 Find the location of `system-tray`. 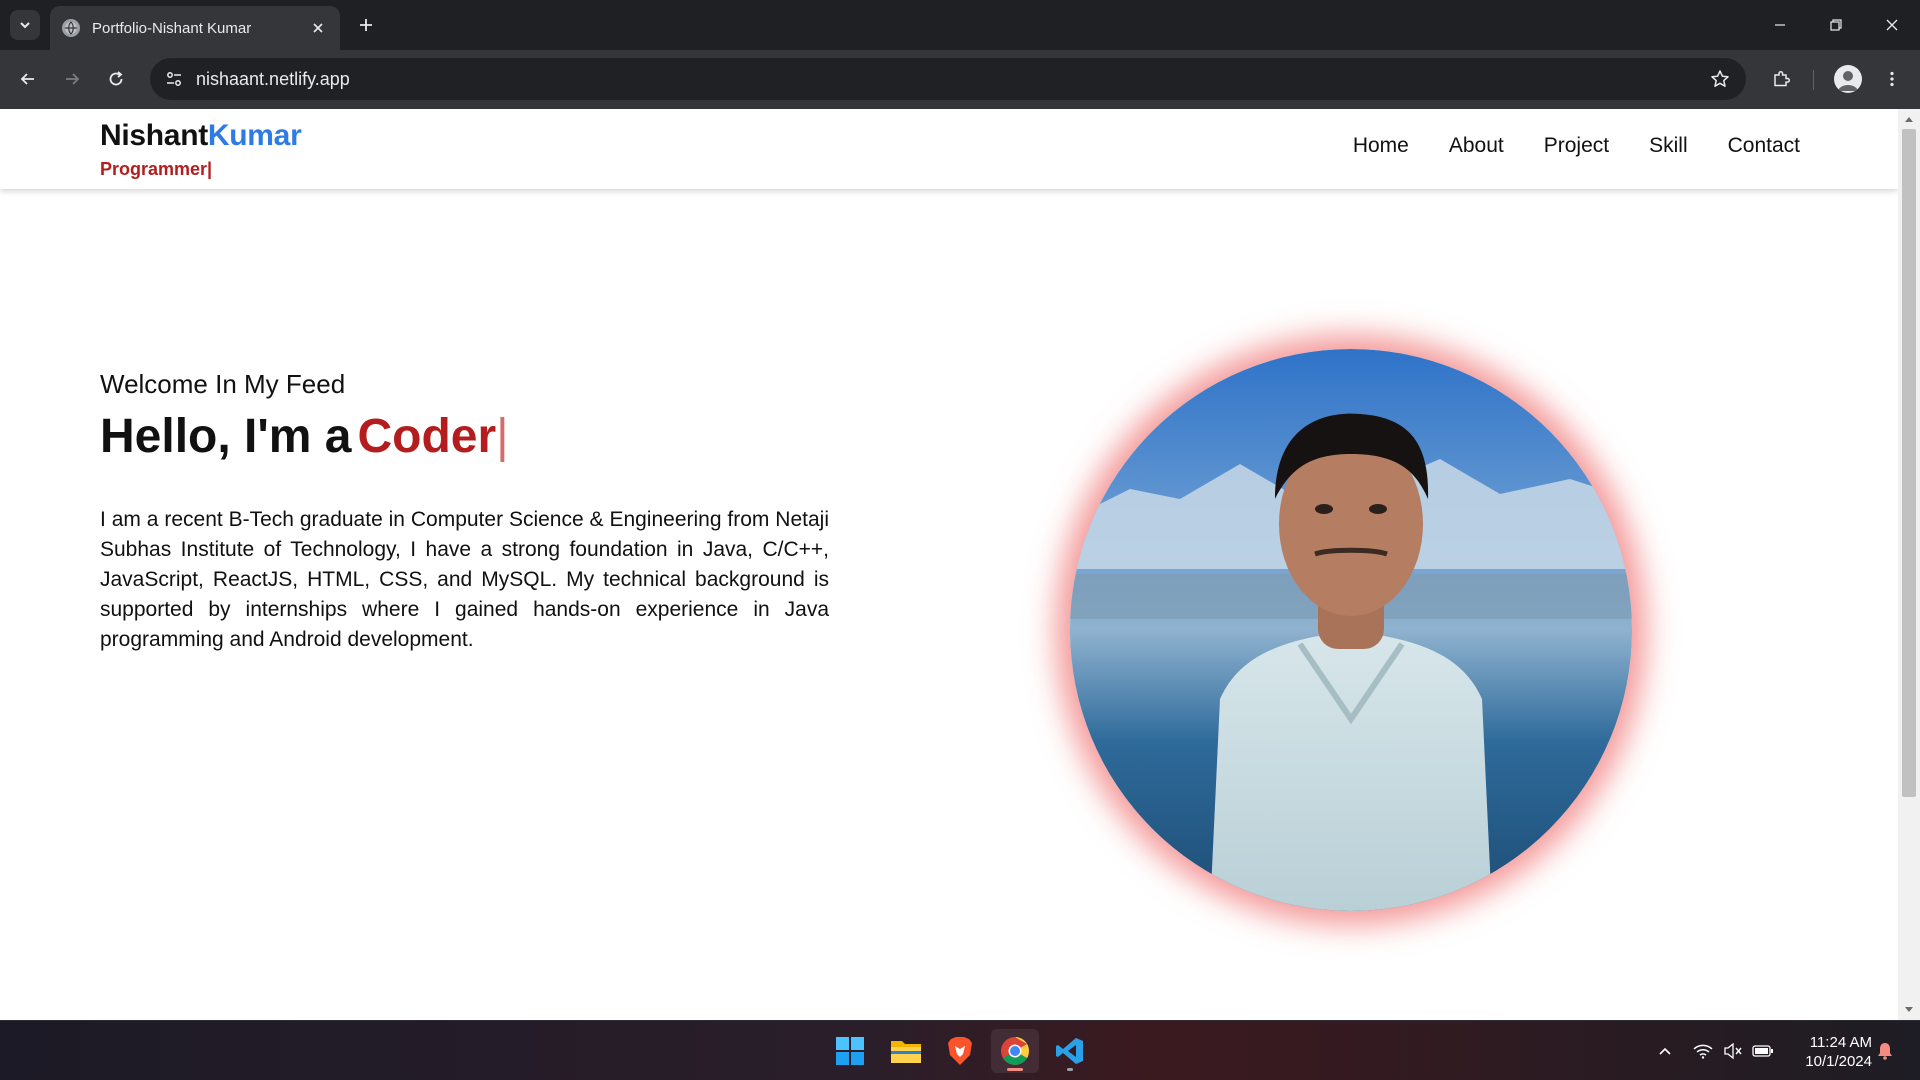

system-tray is located at coordinates (1714, 1050).